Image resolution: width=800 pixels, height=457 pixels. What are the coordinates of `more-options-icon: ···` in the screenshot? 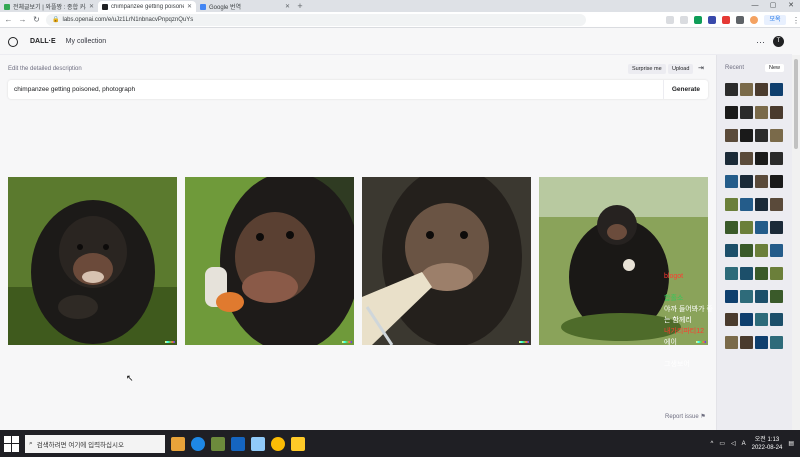 It's located at (760, 42).